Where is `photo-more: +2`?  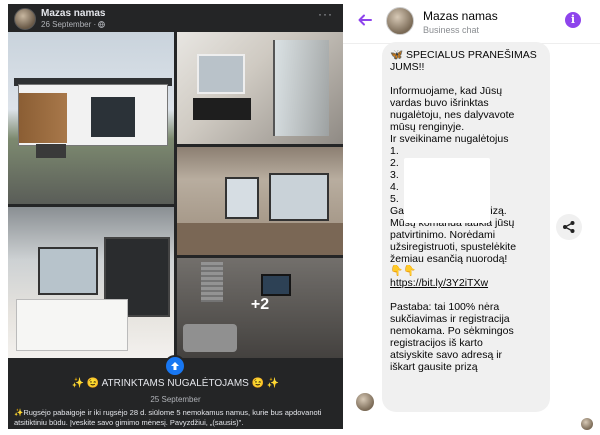
photo-more: +2 is located at coordinates (260, 308).